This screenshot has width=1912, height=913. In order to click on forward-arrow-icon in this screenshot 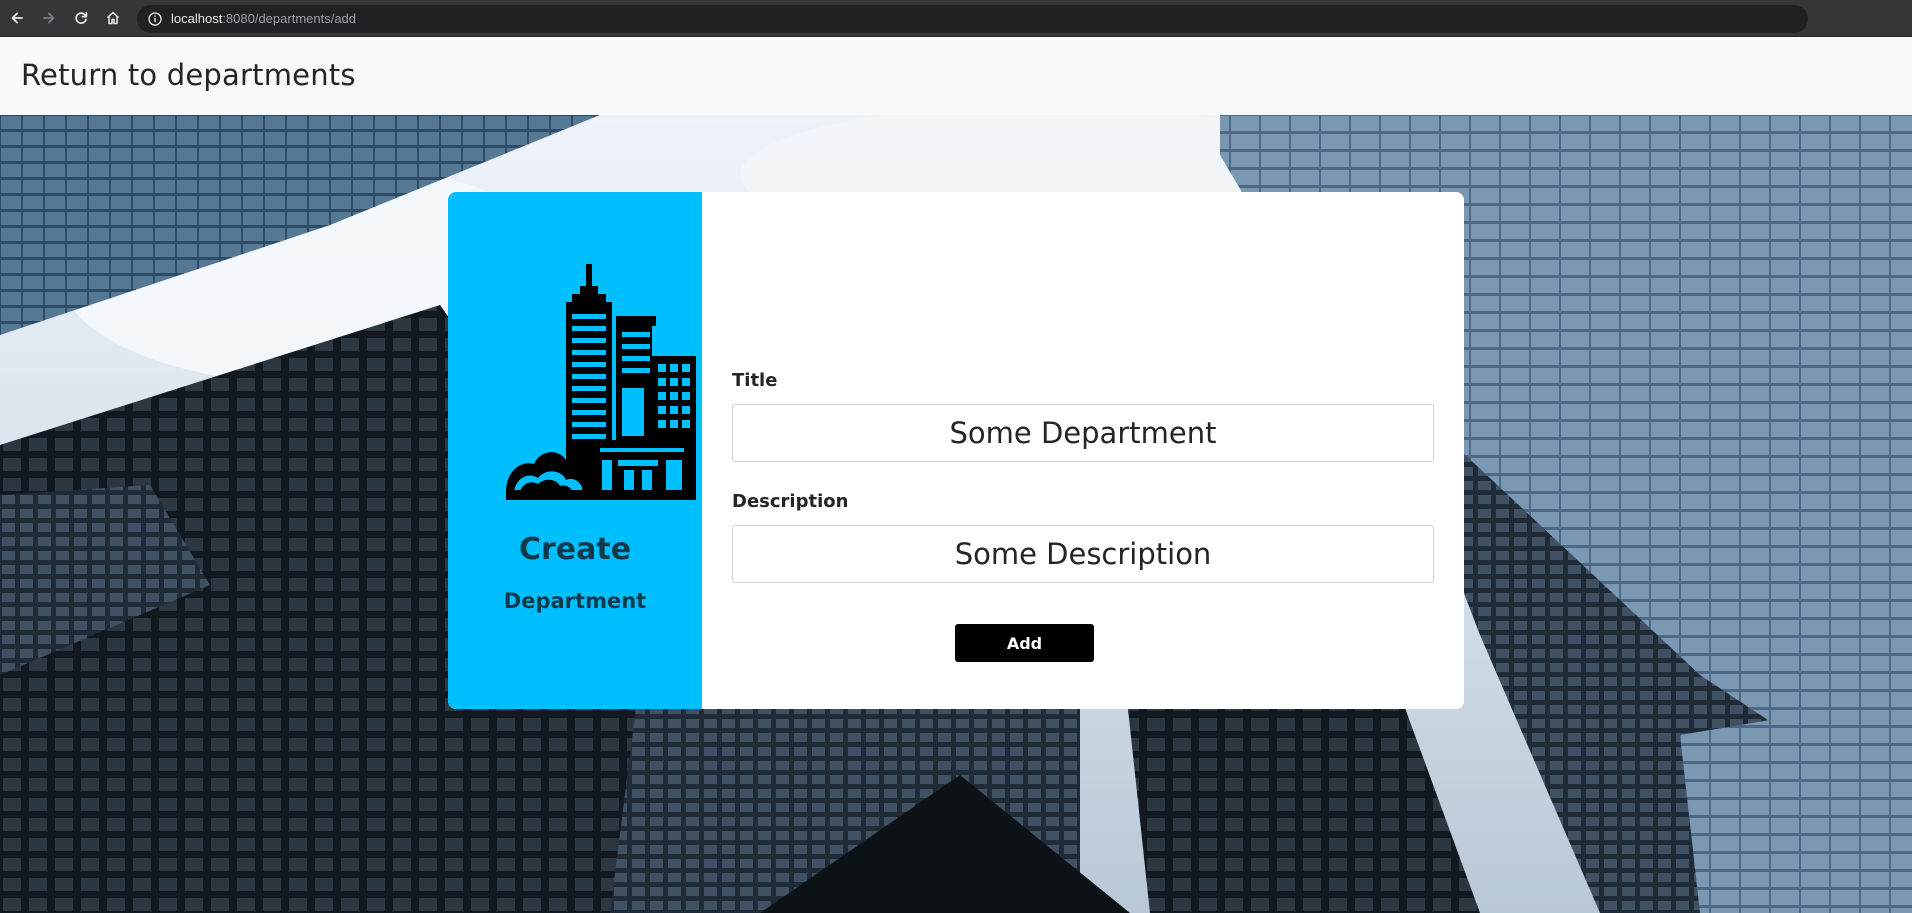, I will do `click(49, 18)`.